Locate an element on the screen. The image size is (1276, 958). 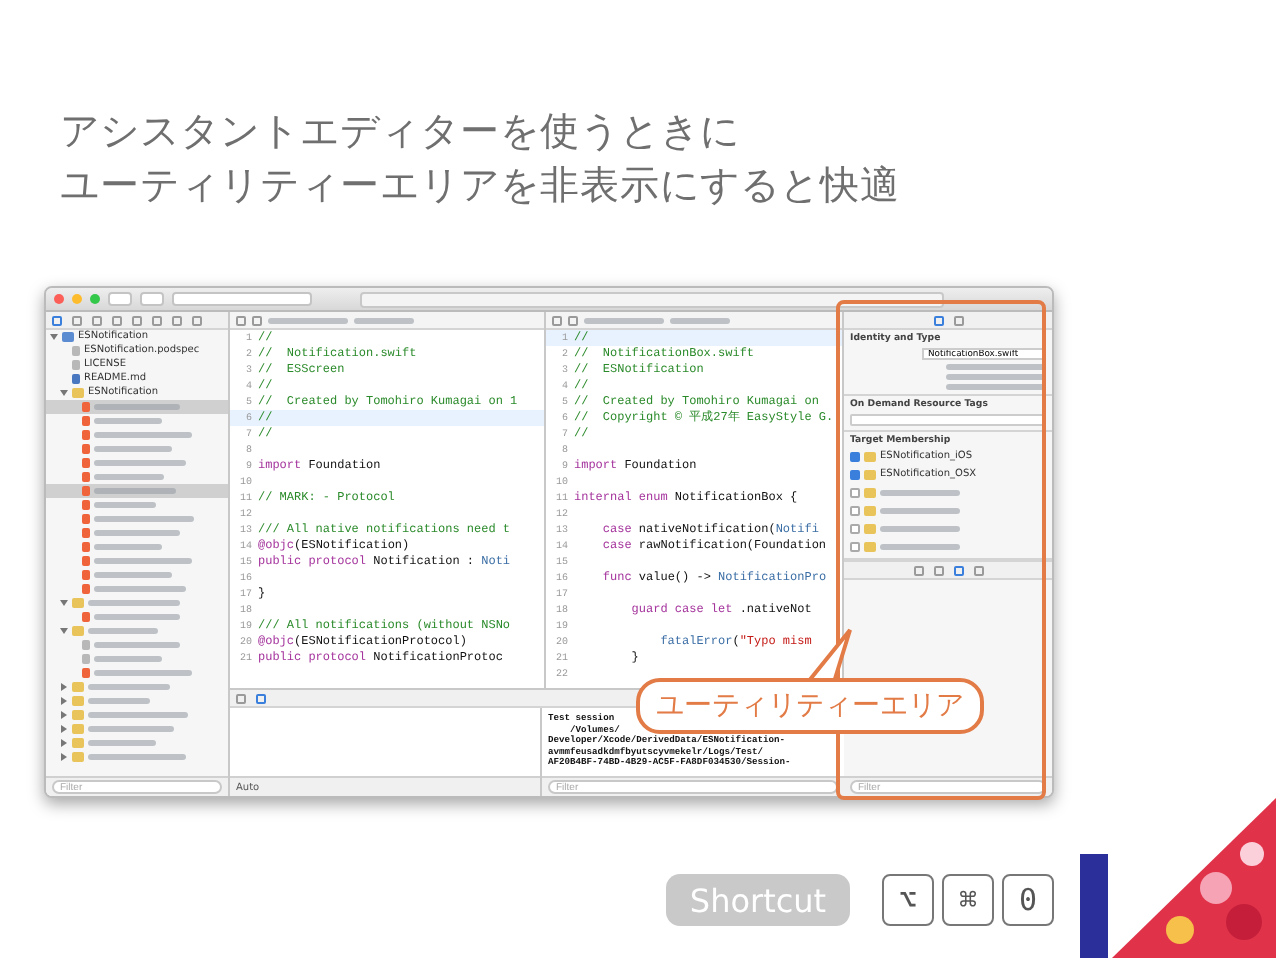
slide-title: ユーティリティーエリアを非表示にすると快適 is located at coordinates (481, 186).